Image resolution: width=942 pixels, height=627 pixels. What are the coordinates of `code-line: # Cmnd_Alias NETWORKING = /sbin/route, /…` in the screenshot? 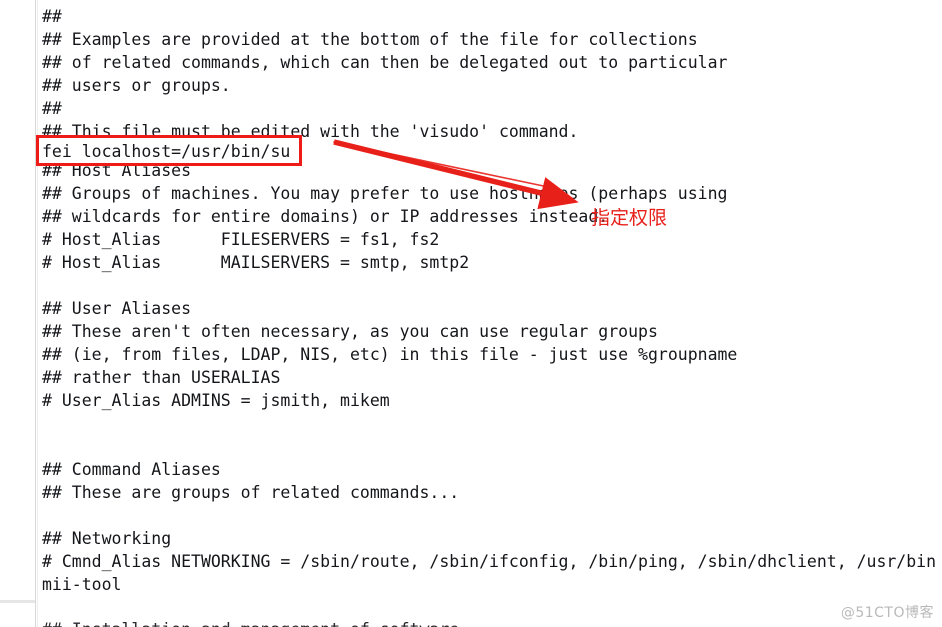 It's located at (489, 561).